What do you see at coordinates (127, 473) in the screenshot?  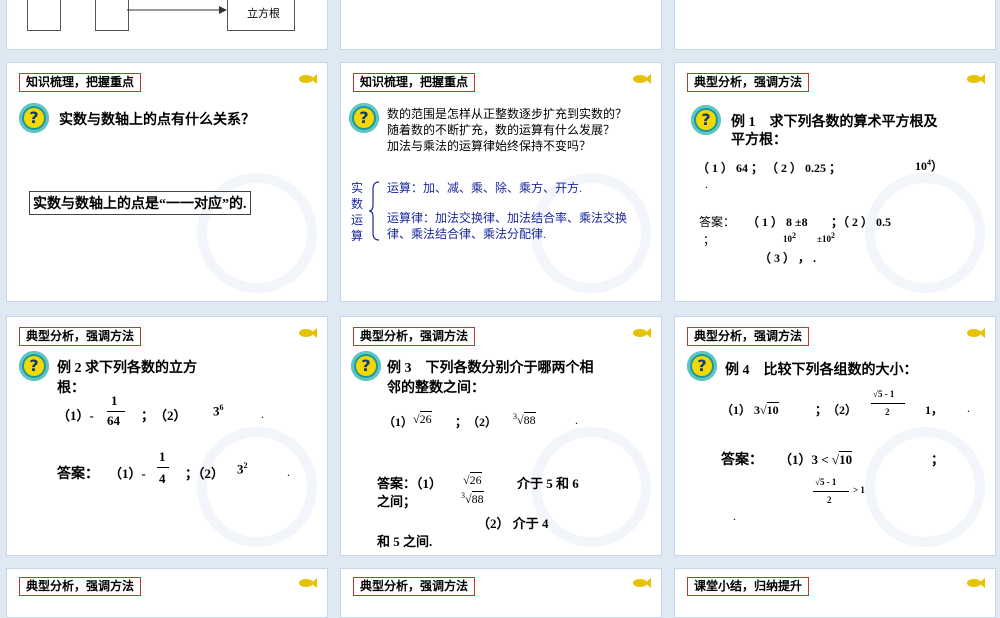 I see `answer-1: （1）-` at bounding box center [127, 473].